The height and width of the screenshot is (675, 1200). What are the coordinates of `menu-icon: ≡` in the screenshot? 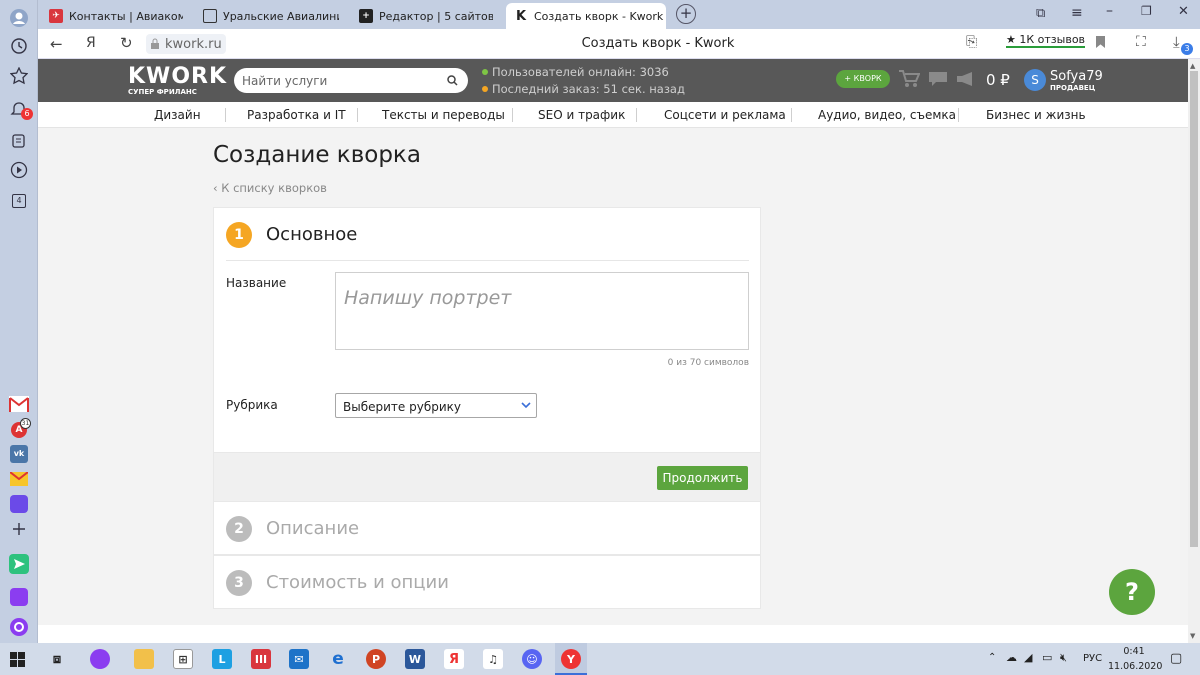 It's located at (1077, 13).